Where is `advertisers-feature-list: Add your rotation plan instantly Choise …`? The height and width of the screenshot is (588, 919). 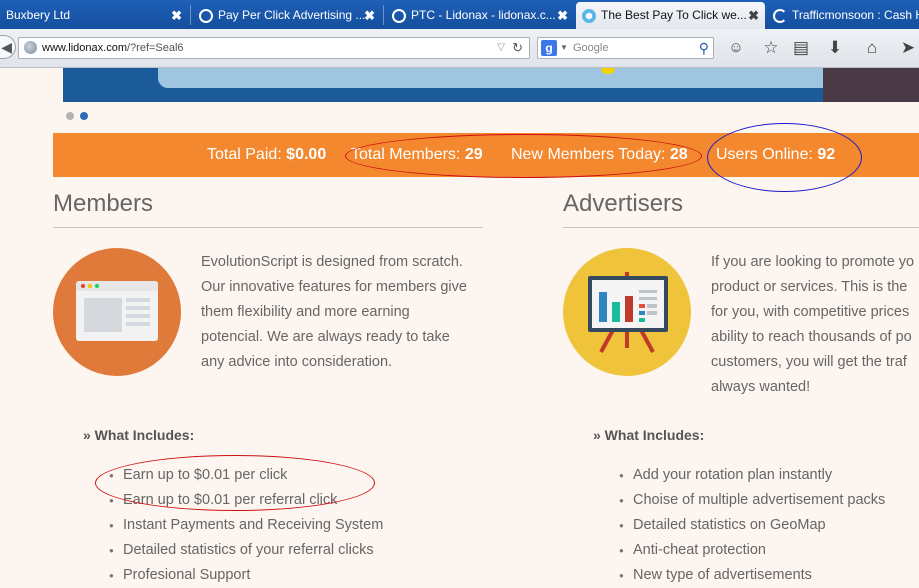 advertisers-feature-list: Add your rotation plan instantly Choise … is located at coordinates (752, 525).